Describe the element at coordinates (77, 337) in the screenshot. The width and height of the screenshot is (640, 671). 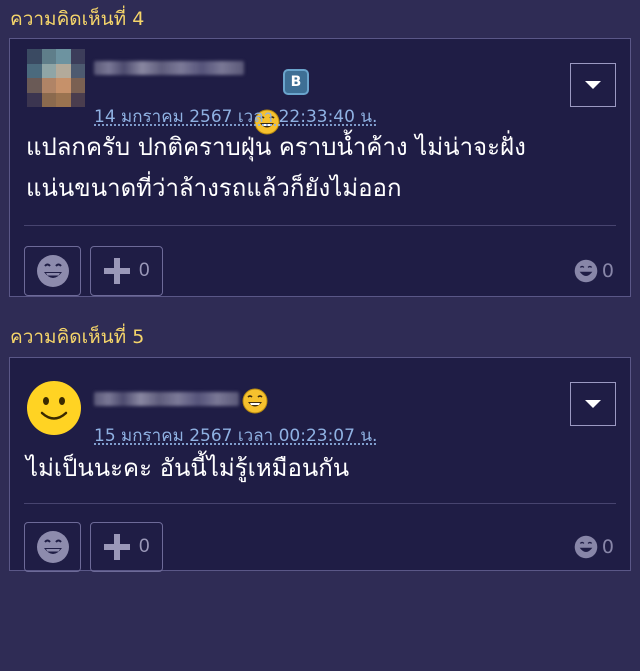
I see `comment-heading: ความคิดเห็นที่ 5` at that location.